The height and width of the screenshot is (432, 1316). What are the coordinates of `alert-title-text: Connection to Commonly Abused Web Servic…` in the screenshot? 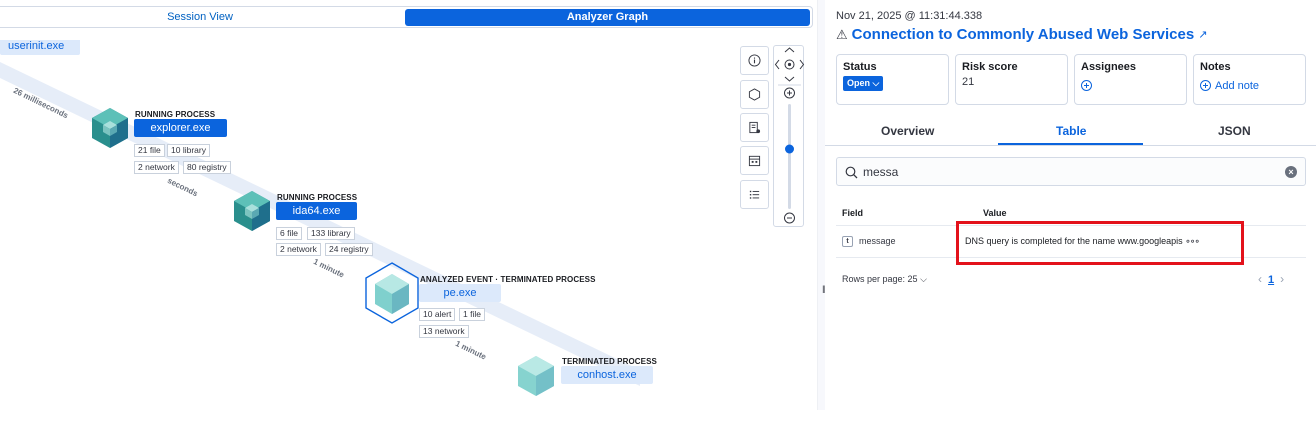 It's located at (1023, 34).